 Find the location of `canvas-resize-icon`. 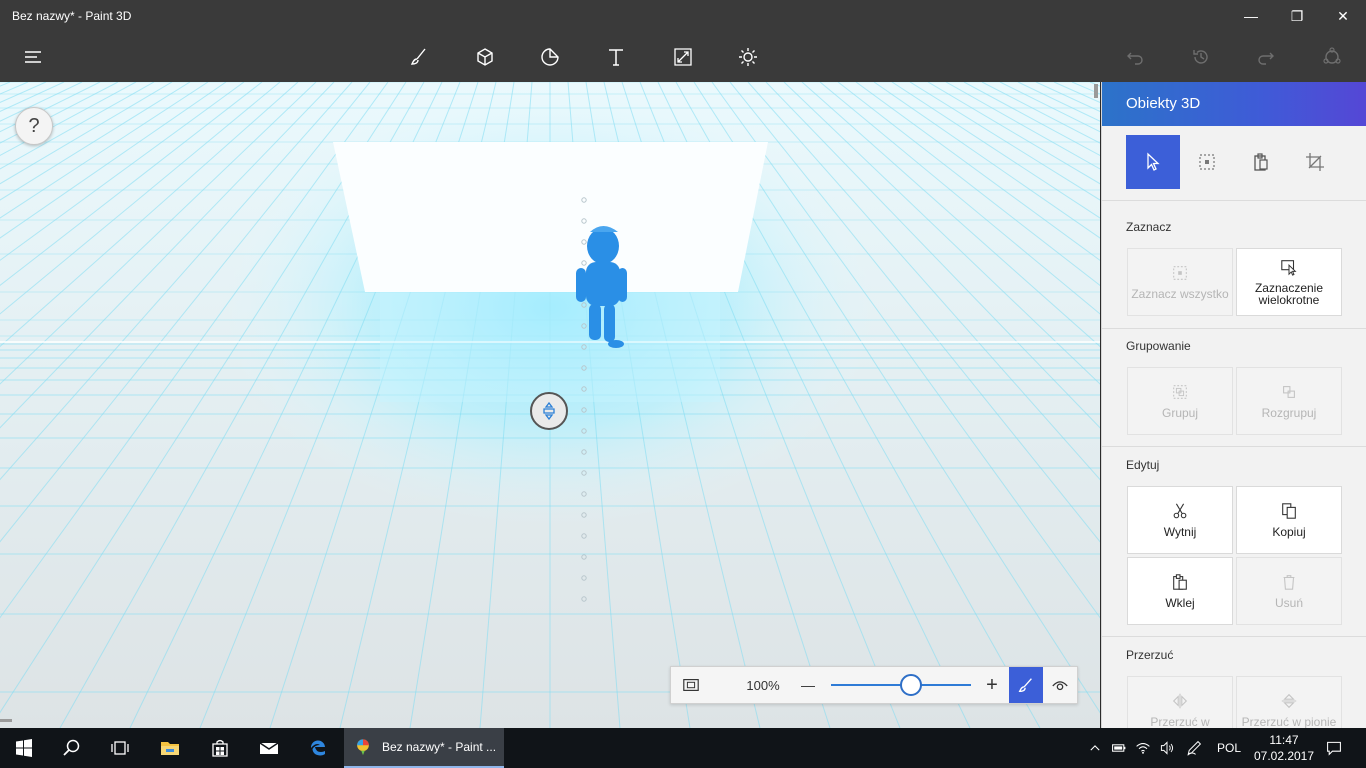

canvas-resize-icon is located at coordinates (683, 57).